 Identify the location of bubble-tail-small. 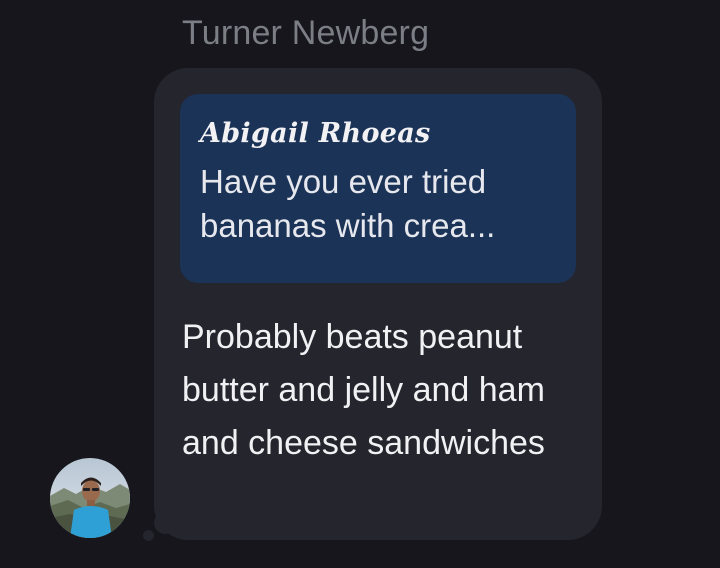
(148, 535).